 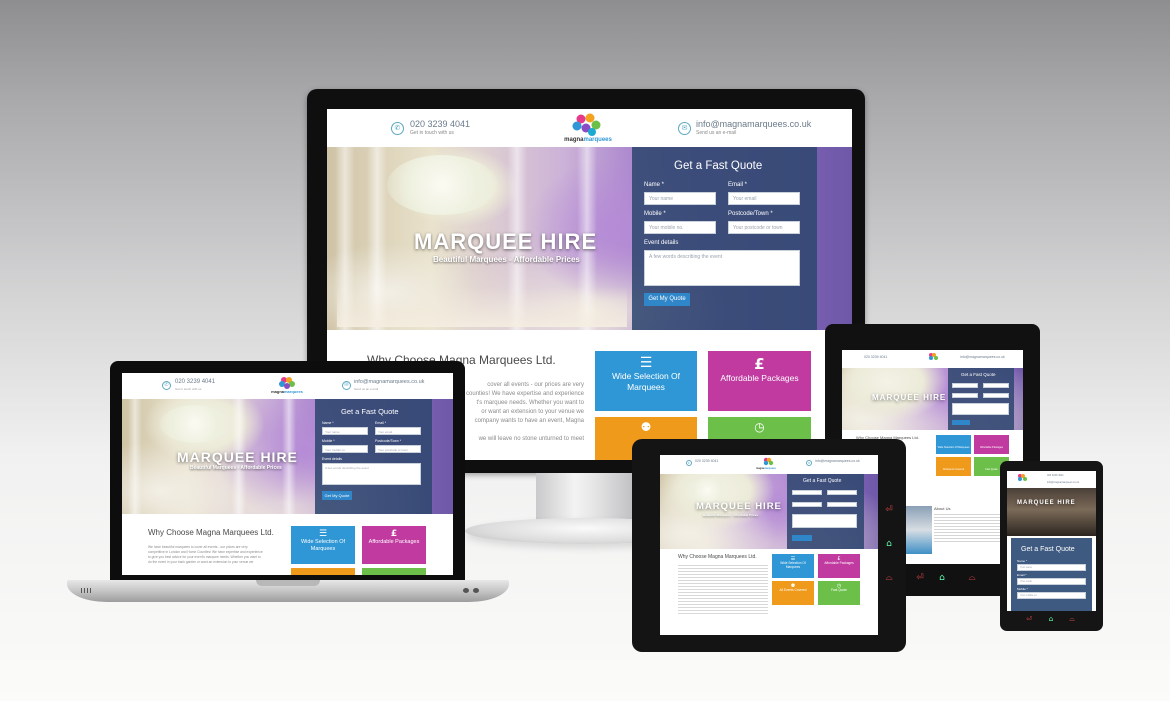 What do you see at coordinates (953, 444) in the screenshot?
I see `tile-wide-selection: Wide Selection Of Marquees` at bounding box center [953, 444].